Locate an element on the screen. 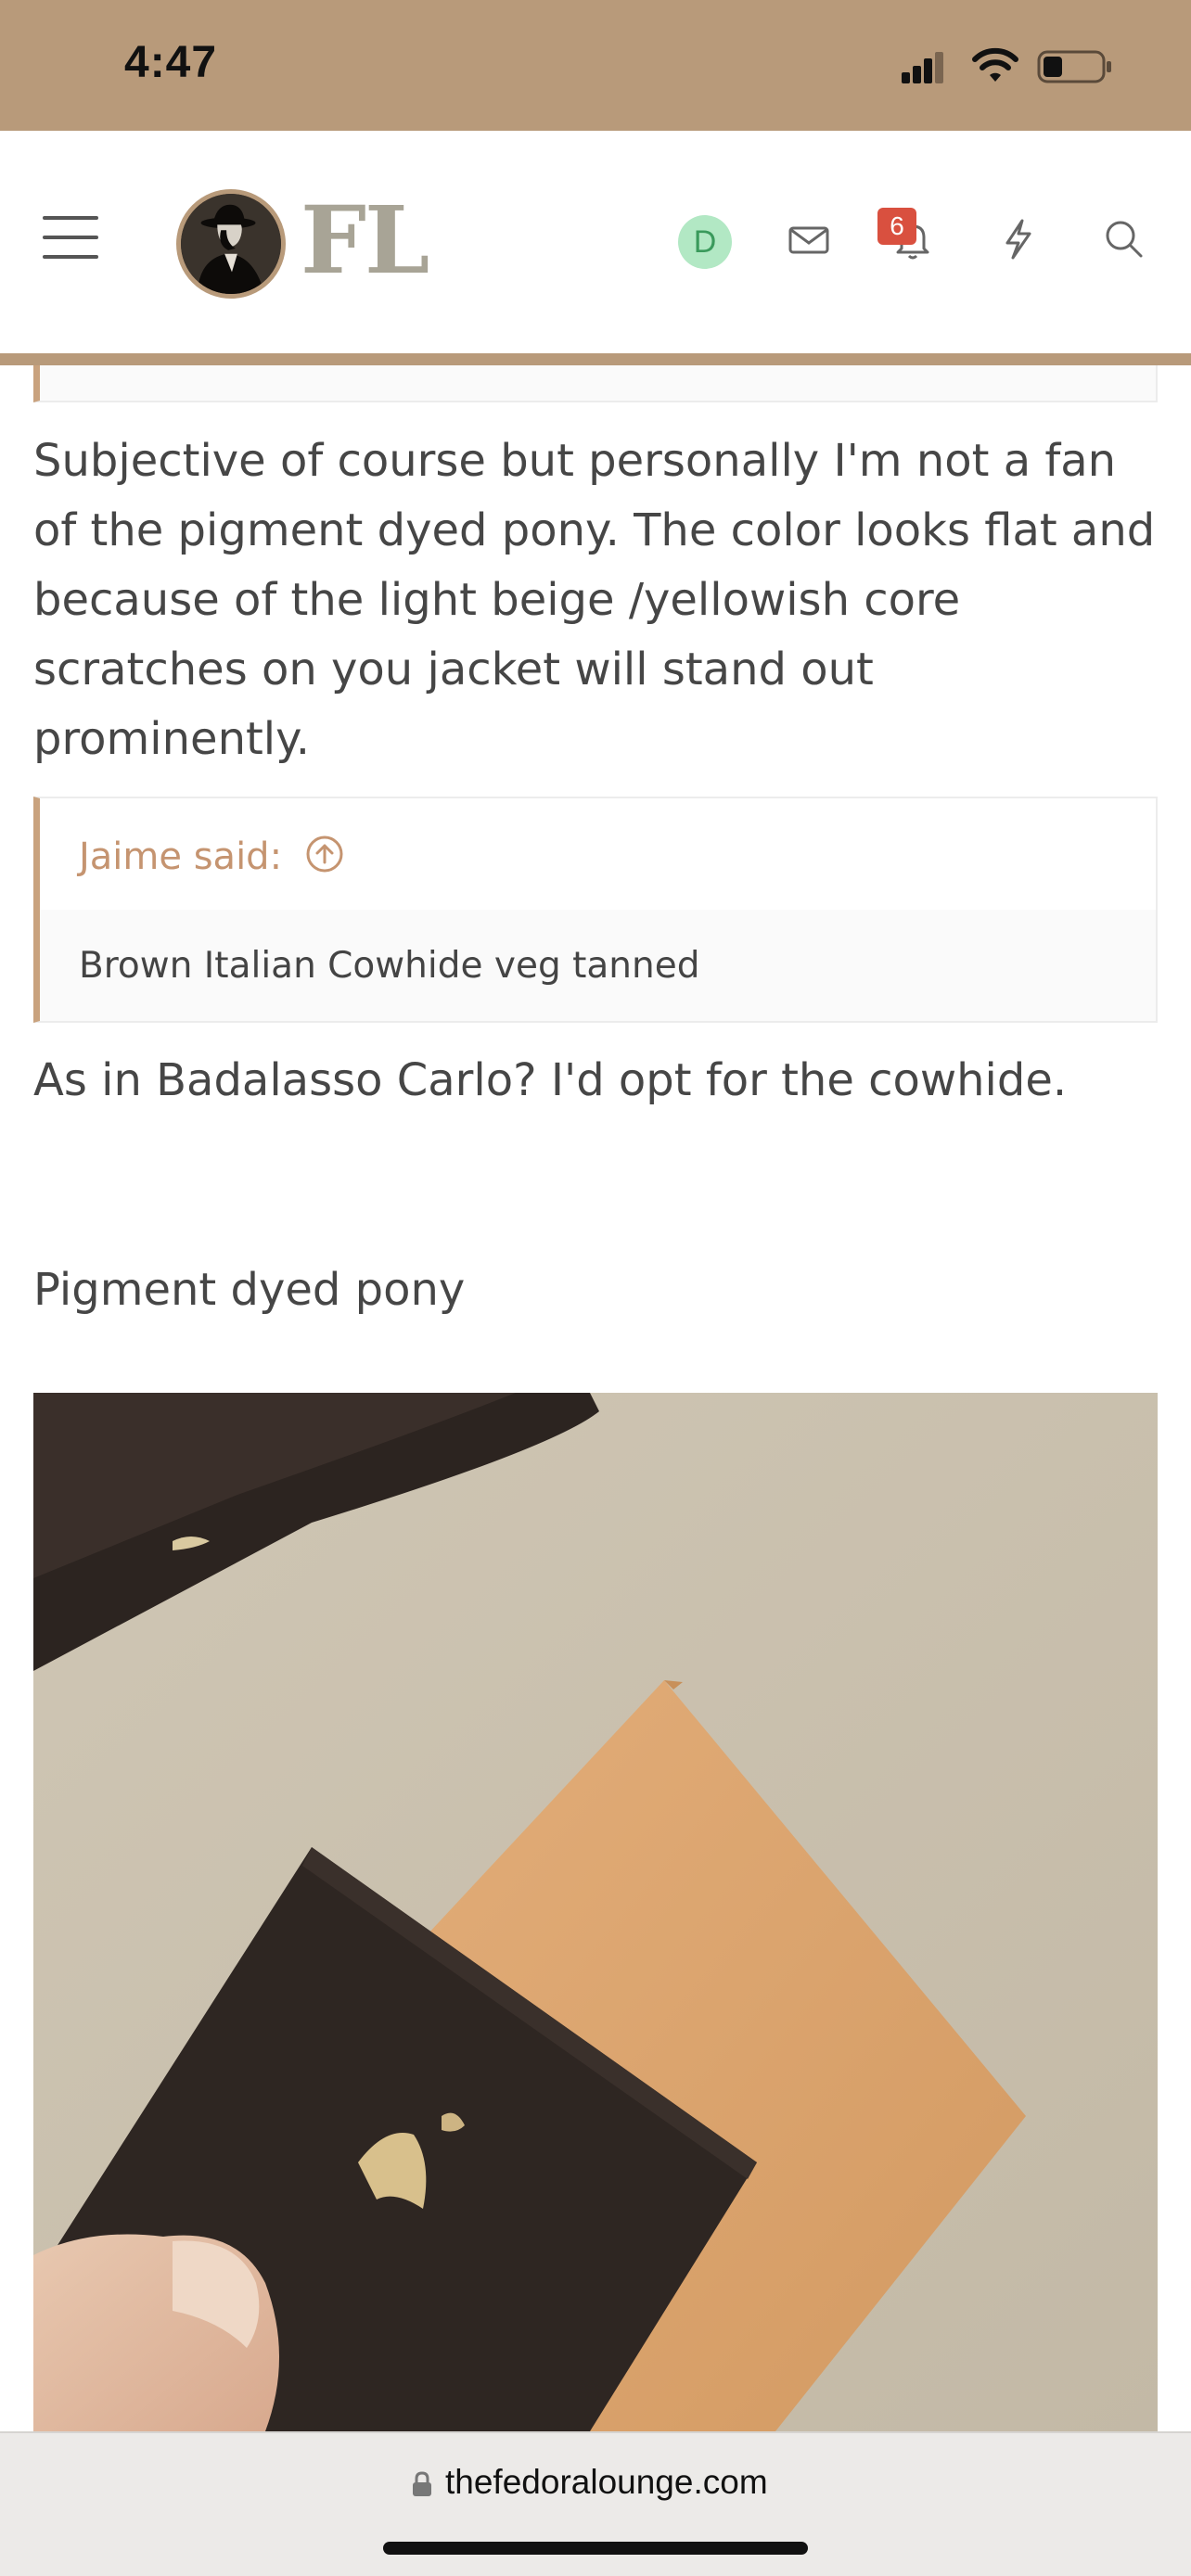 Image resolution: width=1191 pixels, height=2576 pixels. logo-text: FL is located at coordinates (365, 240).